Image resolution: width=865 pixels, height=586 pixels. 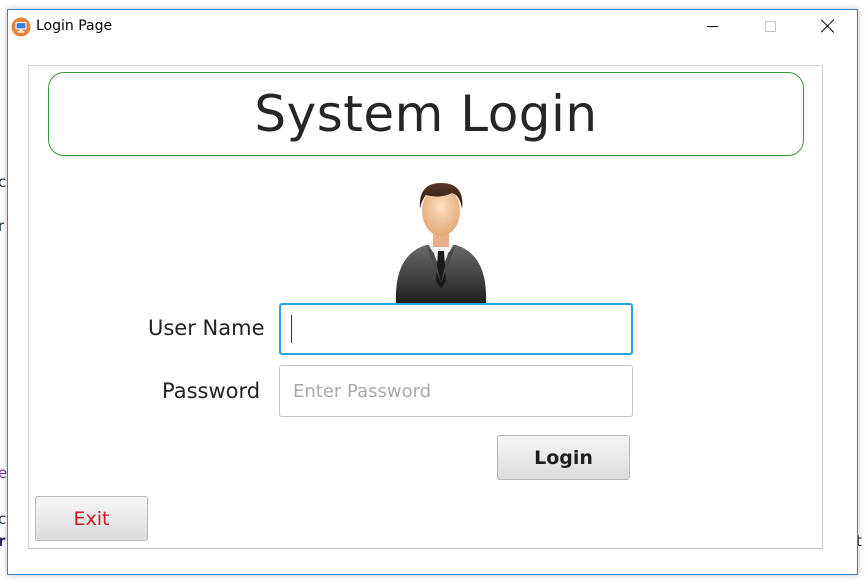 What do you see at coordinates (21, 27) in the screenshot?
I see `computer-icon` at bounding box center [21, 27].